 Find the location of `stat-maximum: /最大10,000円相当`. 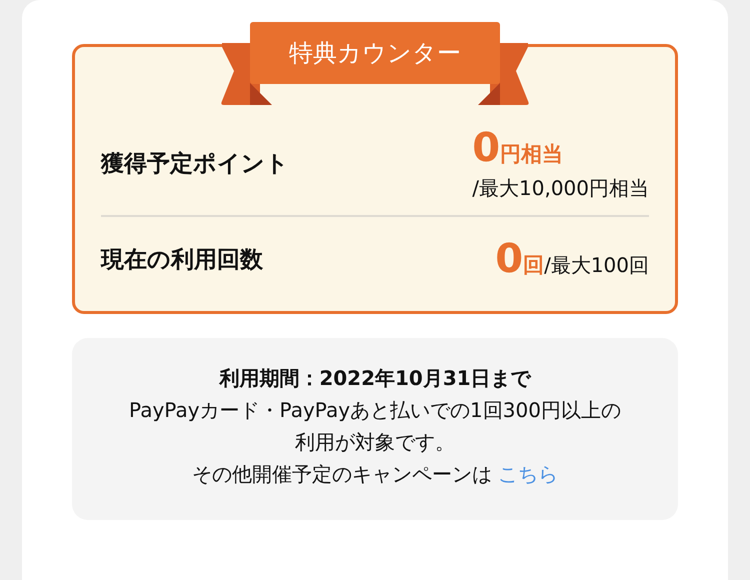

stat-maximum: /最大10,000円相当 is located at coordinates (560, 188).